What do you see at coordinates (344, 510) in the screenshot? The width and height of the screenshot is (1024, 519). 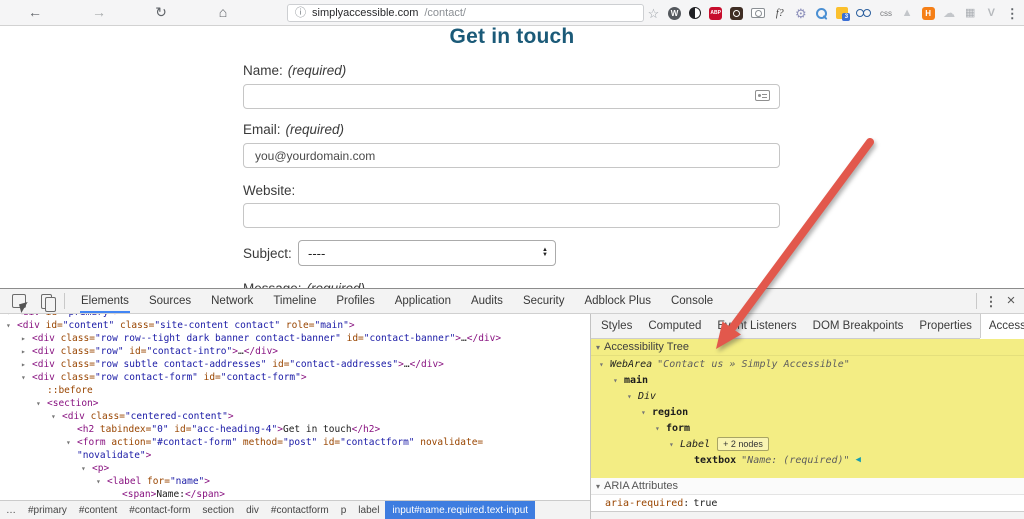 I see `breadcrumb-item: p` at bounding box center [344, 510].